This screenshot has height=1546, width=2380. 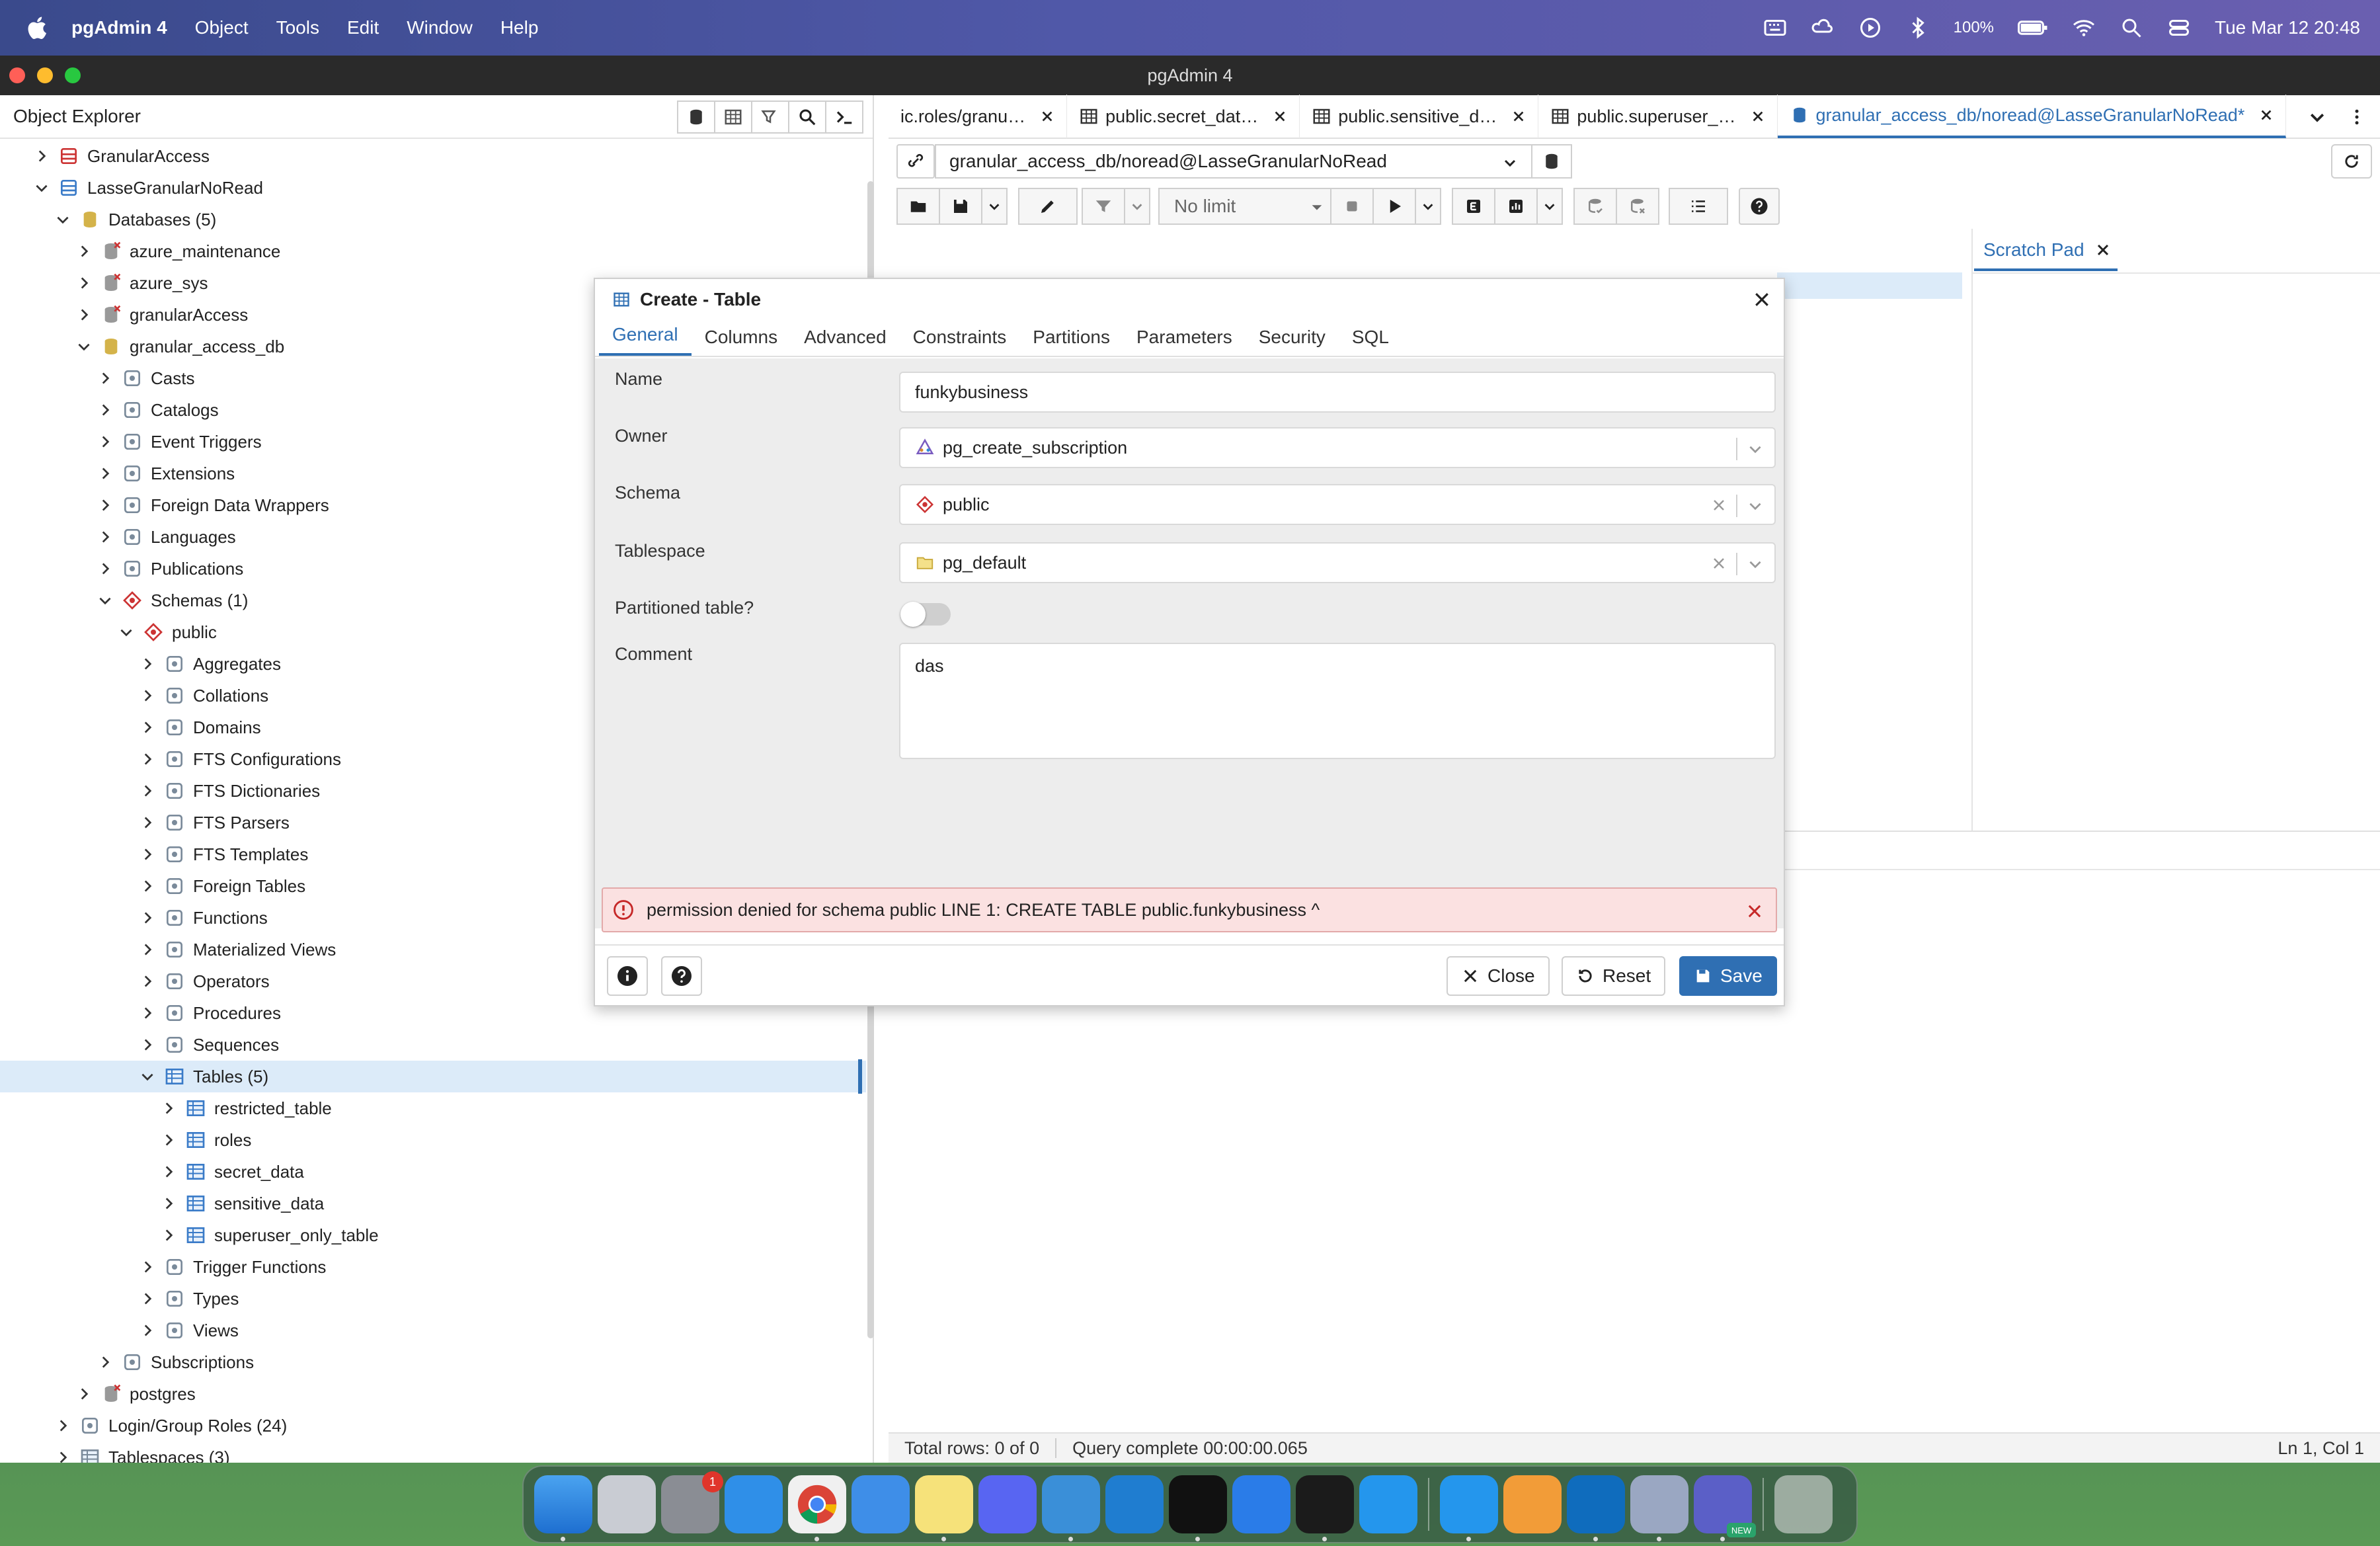 What do you see at coordinates (1007, 1504) in the screenshot?
I see `discord-icon` at bounding box center [1007, 1504].